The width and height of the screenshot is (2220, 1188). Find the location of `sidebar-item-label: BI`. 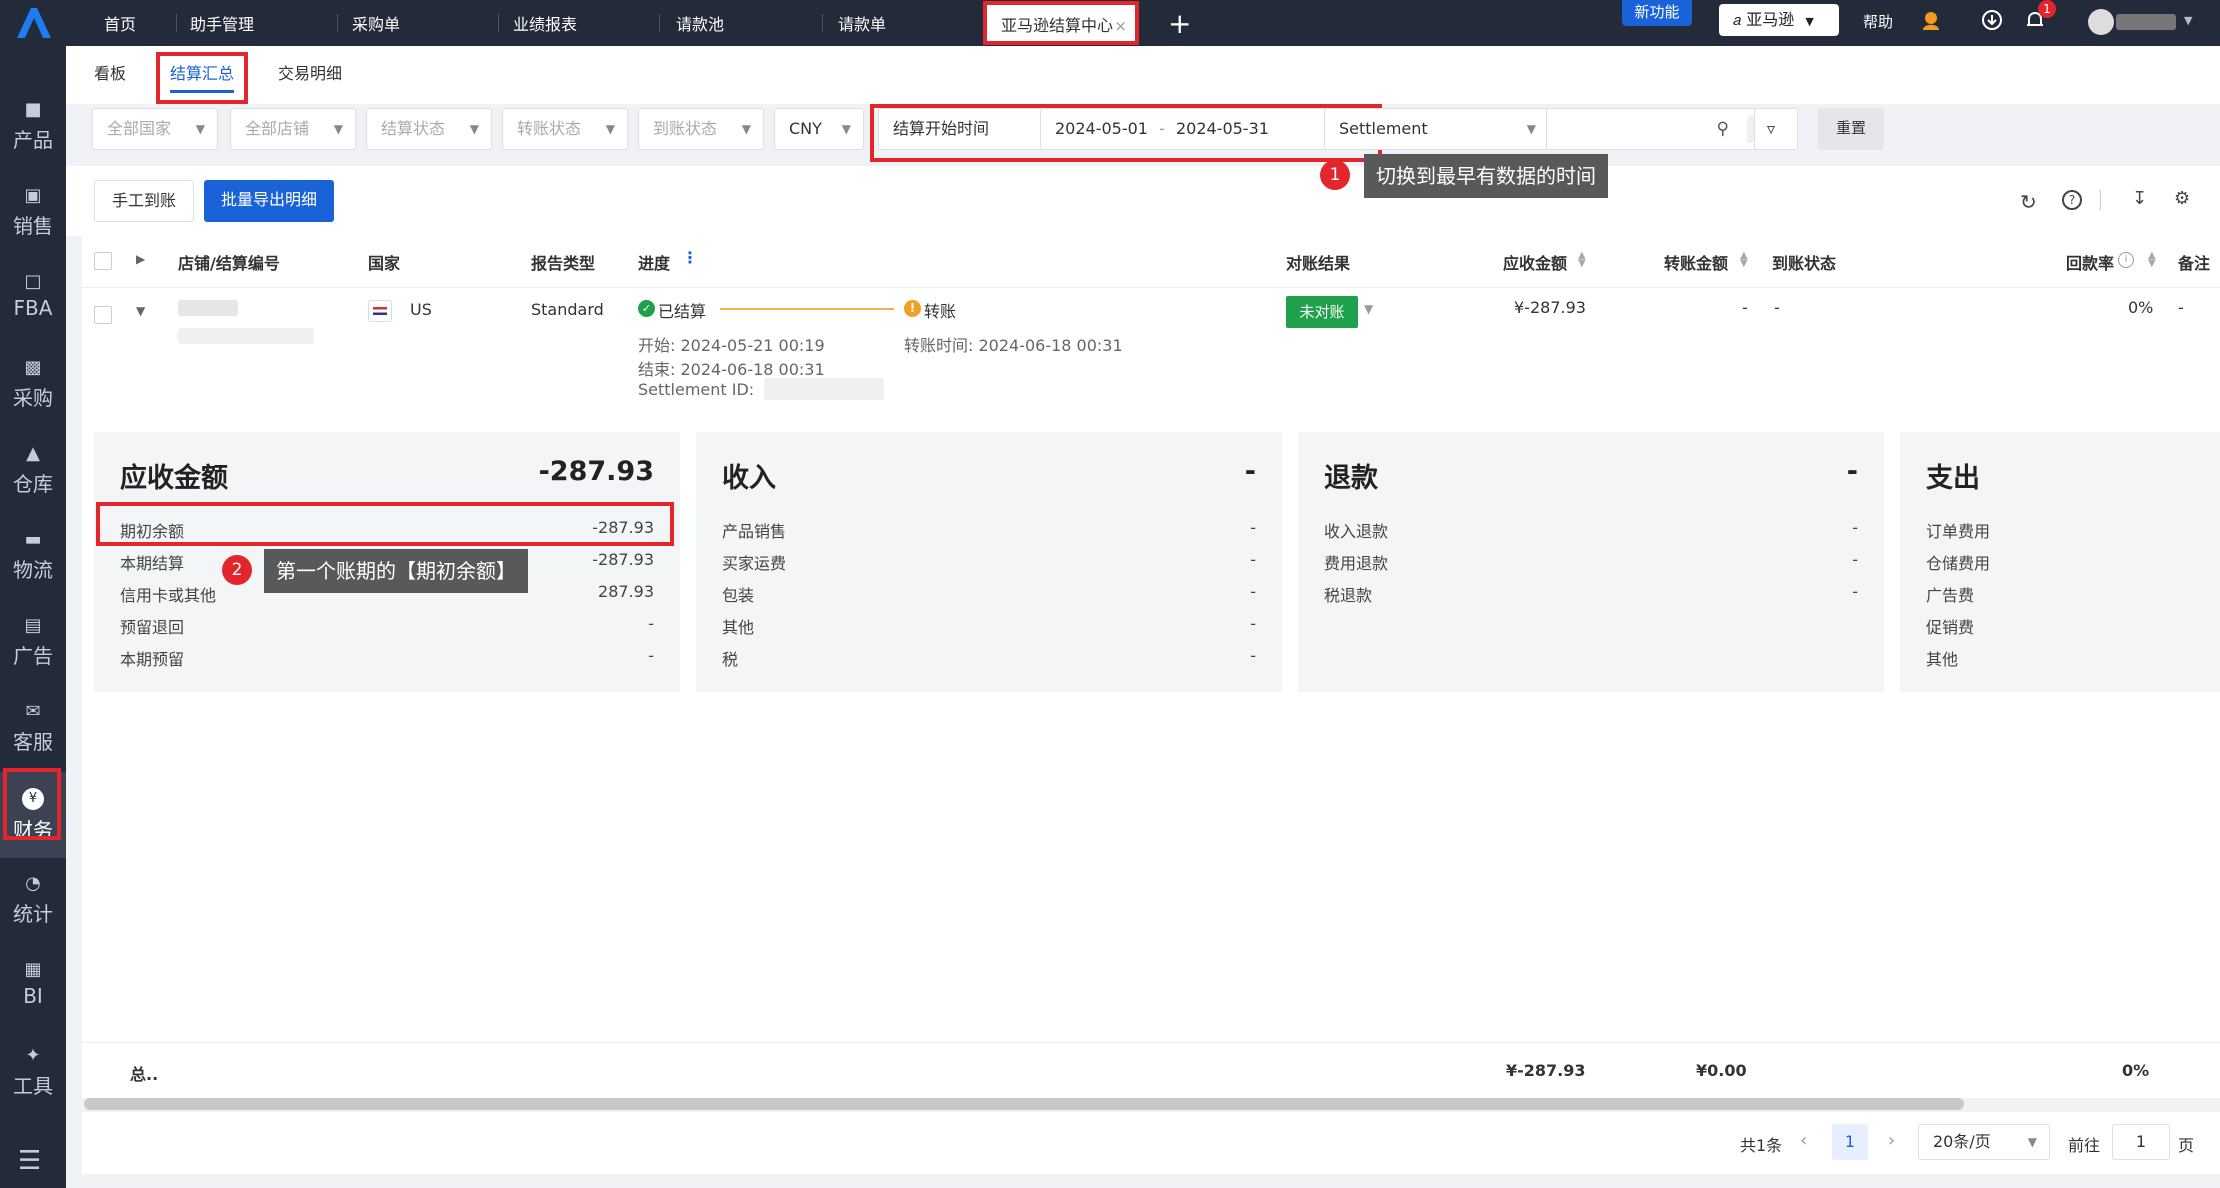

sidebar-item-label: BI is located at coordinates (33, 996).